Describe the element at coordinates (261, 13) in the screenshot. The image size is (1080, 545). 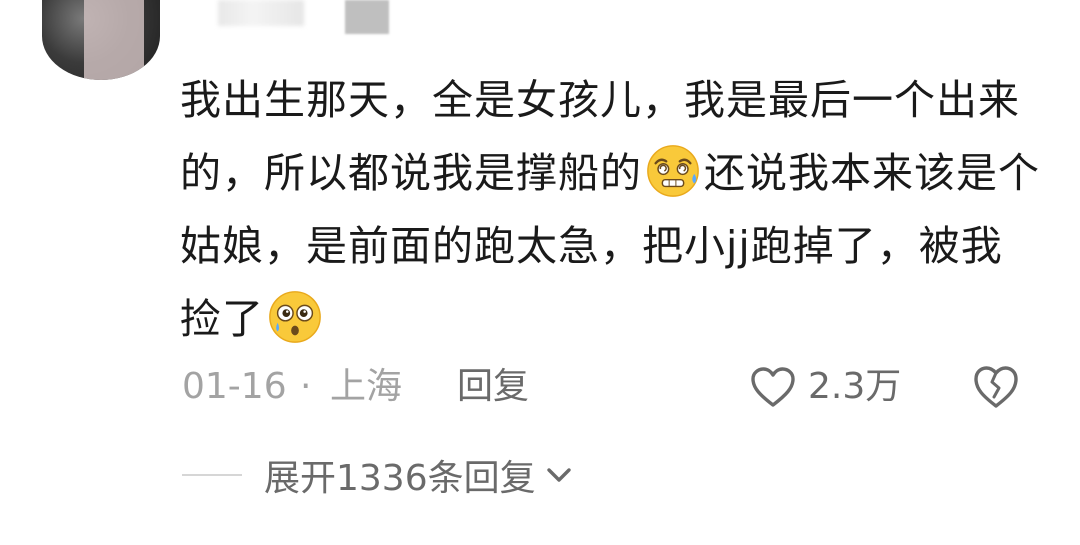
I see `username-redacted` at that location.